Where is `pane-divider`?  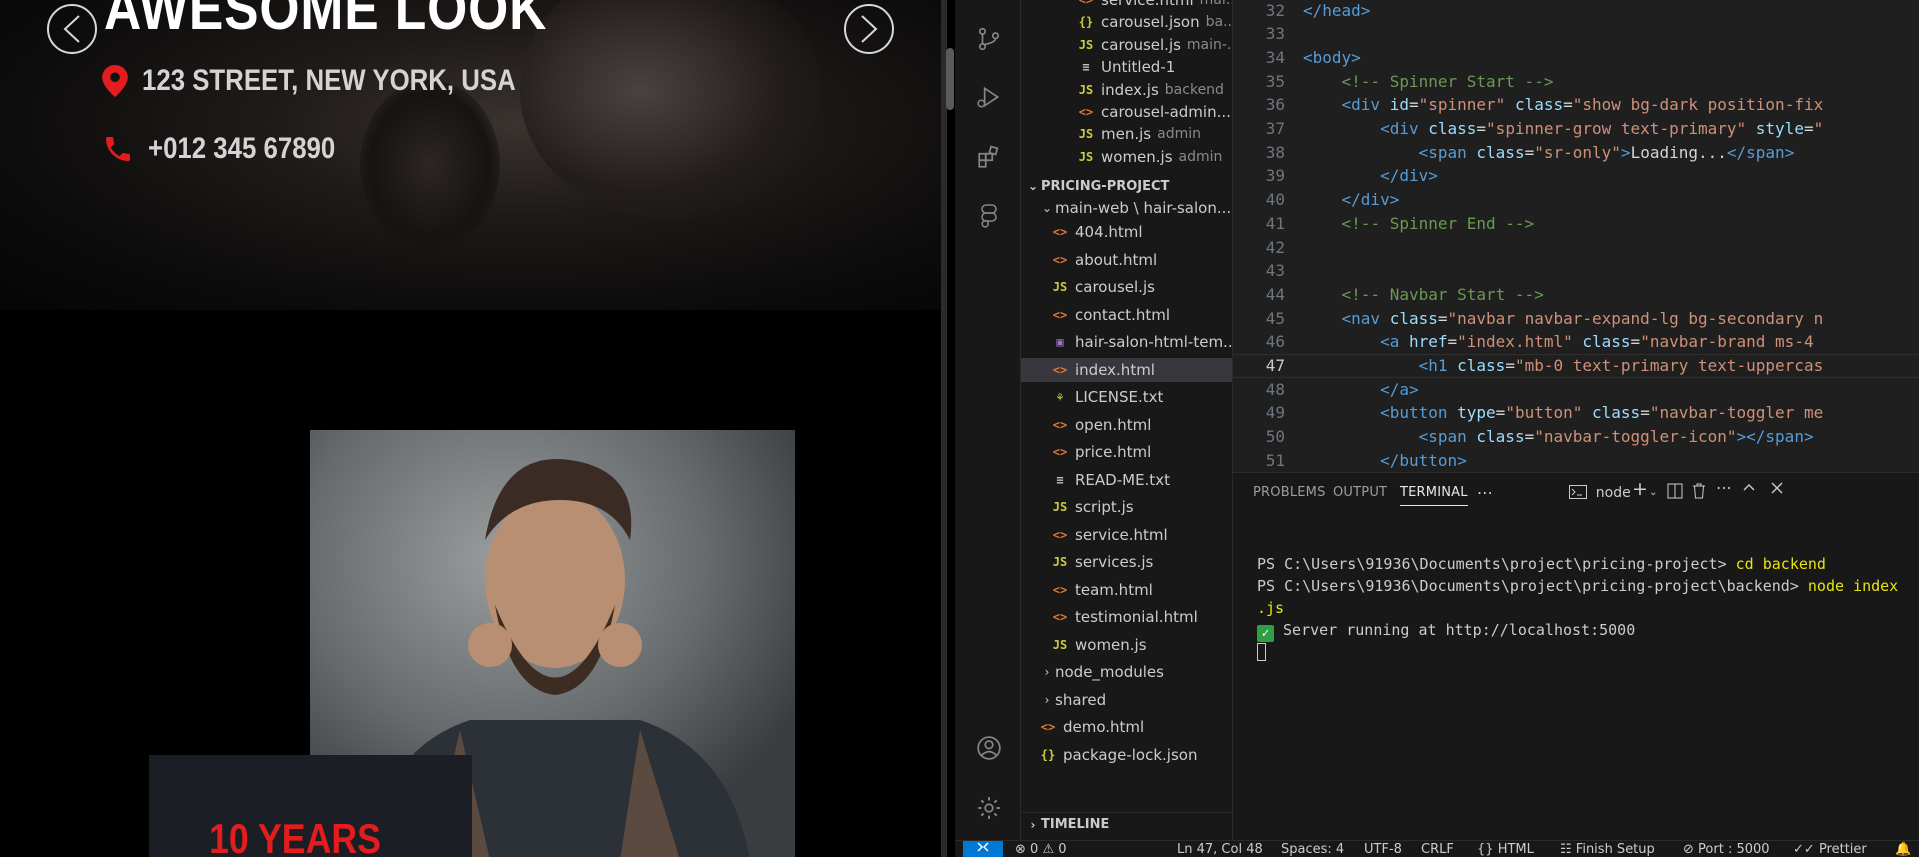
pane-divider is located at coordinates (944, 428).